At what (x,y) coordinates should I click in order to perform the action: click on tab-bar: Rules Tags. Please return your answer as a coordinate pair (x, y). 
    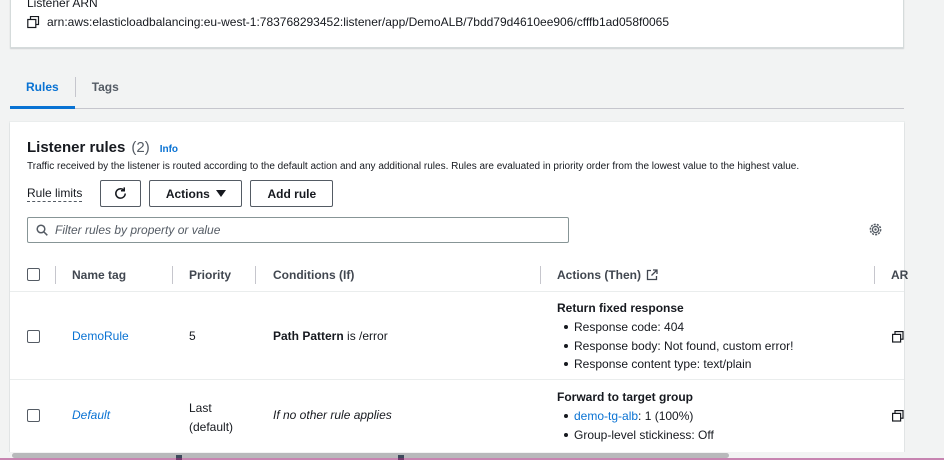
    Looking at the image, I should click on (457, 87).